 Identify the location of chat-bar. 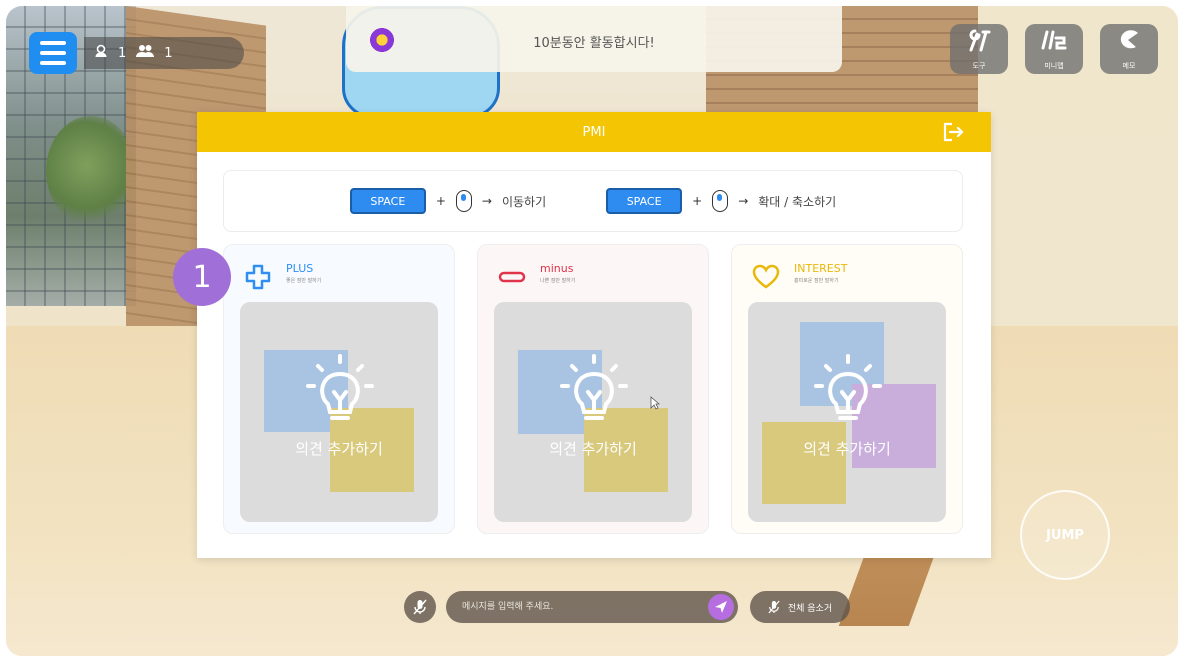
(592, 607).